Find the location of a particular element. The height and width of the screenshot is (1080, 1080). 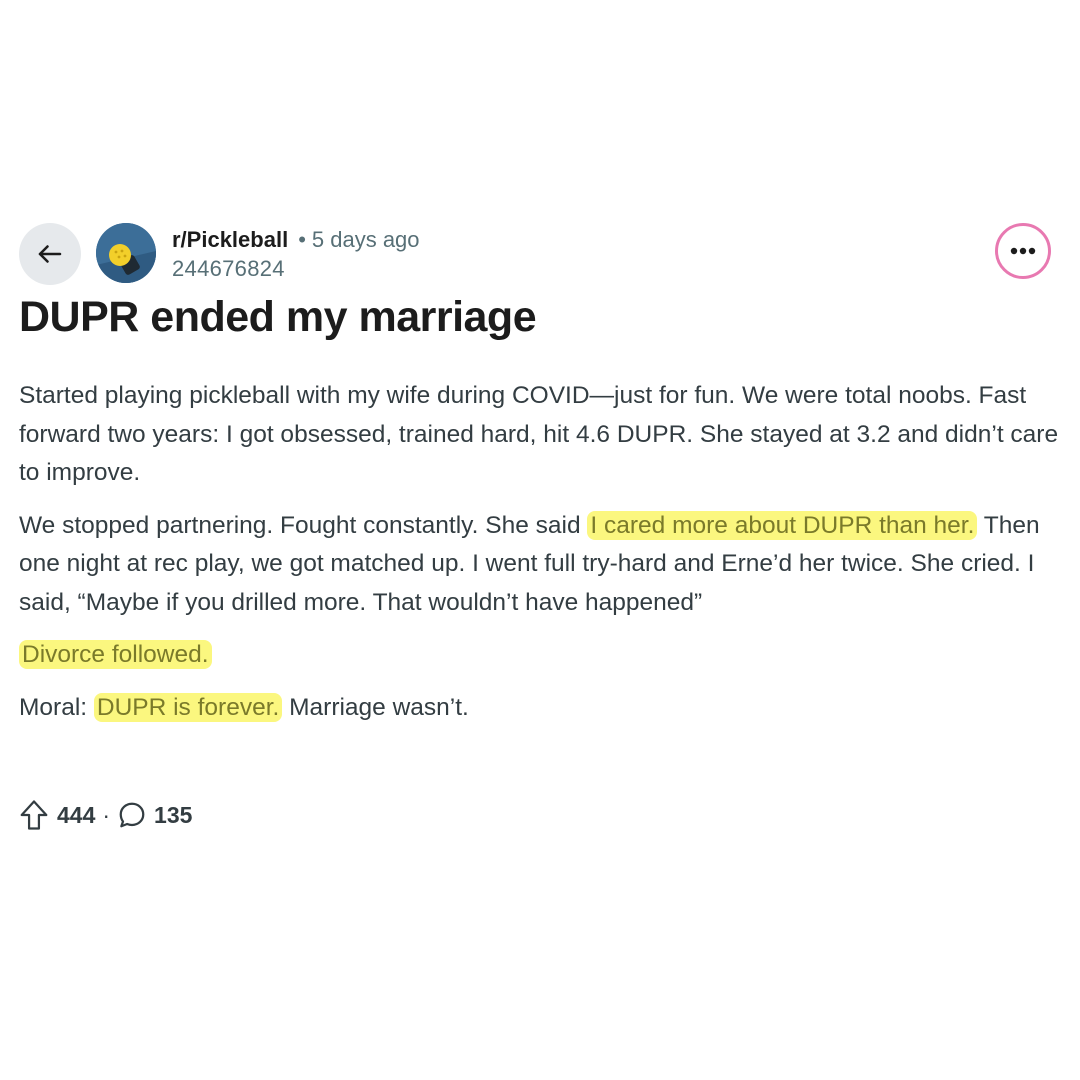

ellipsis-icon is located at coordinates (1023, 251).